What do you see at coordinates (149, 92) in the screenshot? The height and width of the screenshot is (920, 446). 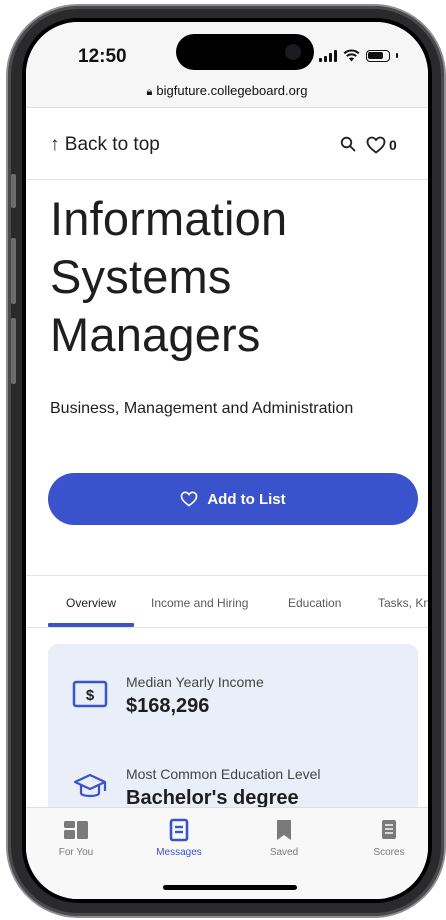 I see `lock-icon: 🔒︎` at bounding box center [149, 92].